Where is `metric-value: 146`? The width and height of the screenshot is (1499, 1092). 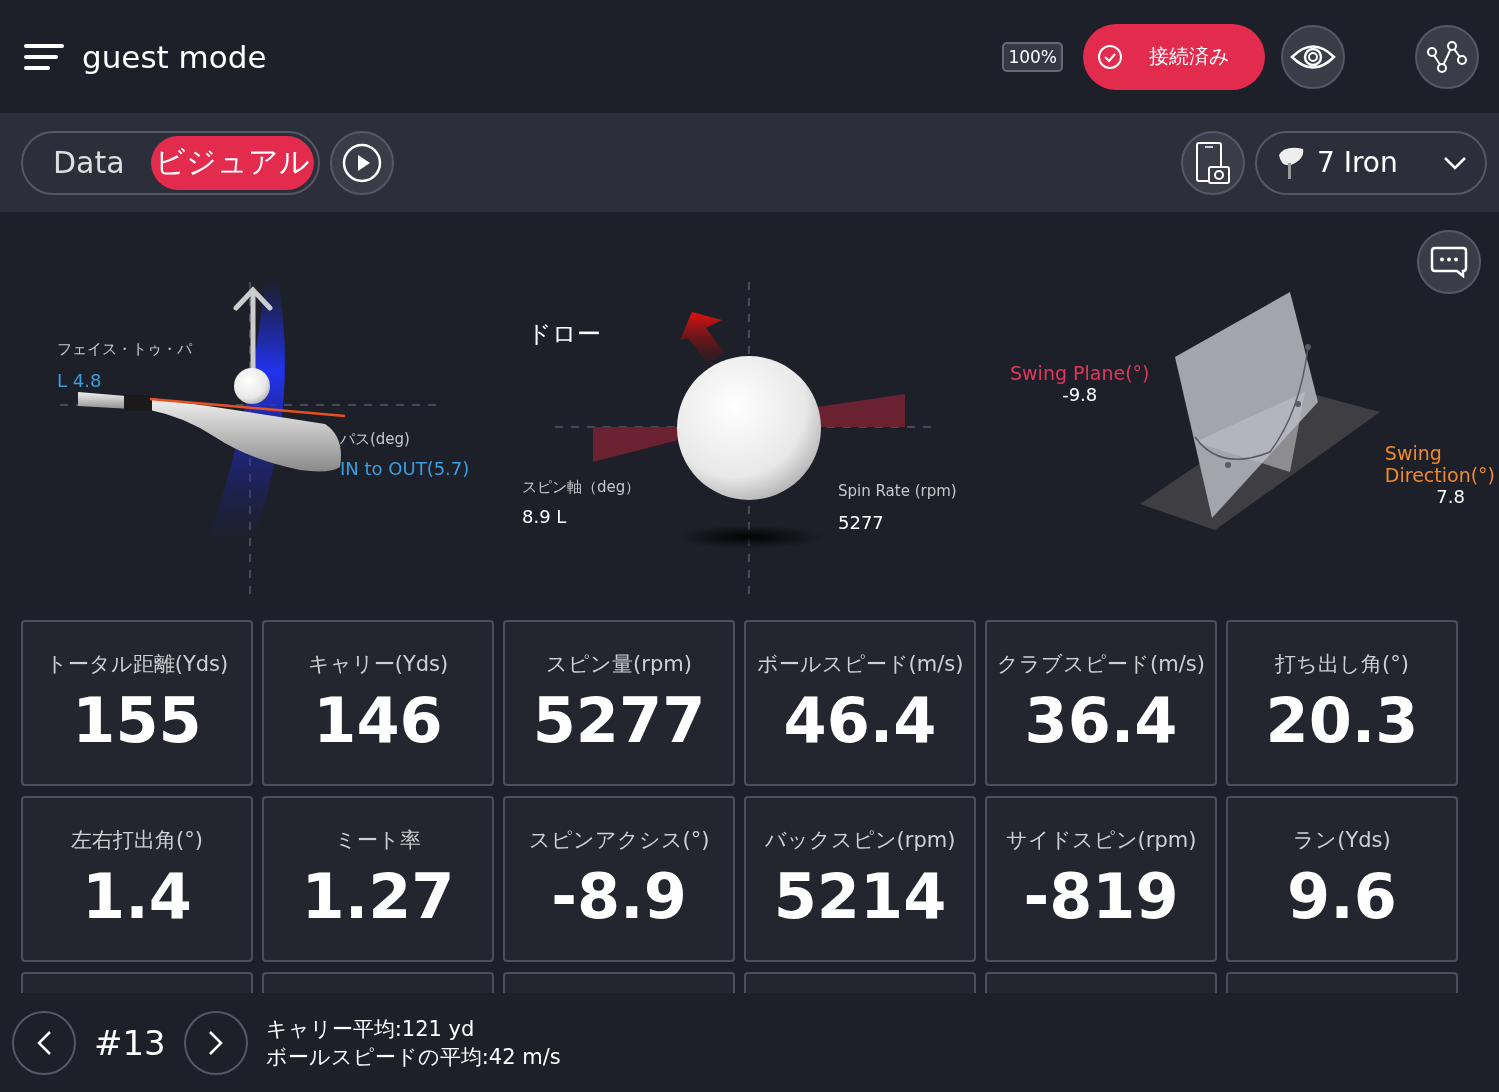
metric-value: 146 is located at coordinates (378, 720).